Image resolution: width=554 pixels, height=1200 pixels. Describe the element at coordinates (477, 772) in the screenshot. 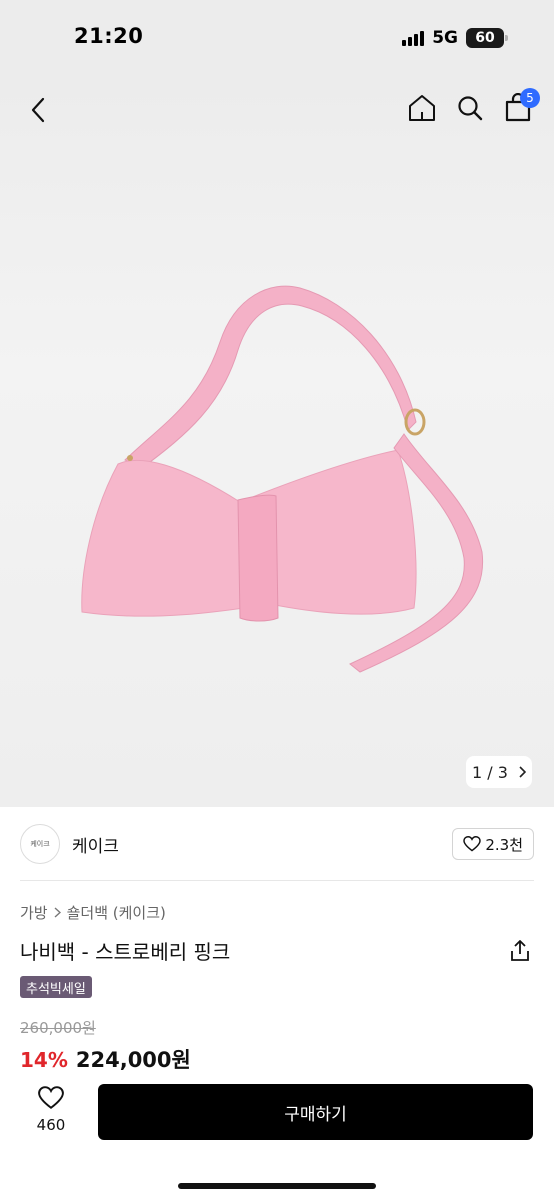

I see `gallery-current: 1` at that location.